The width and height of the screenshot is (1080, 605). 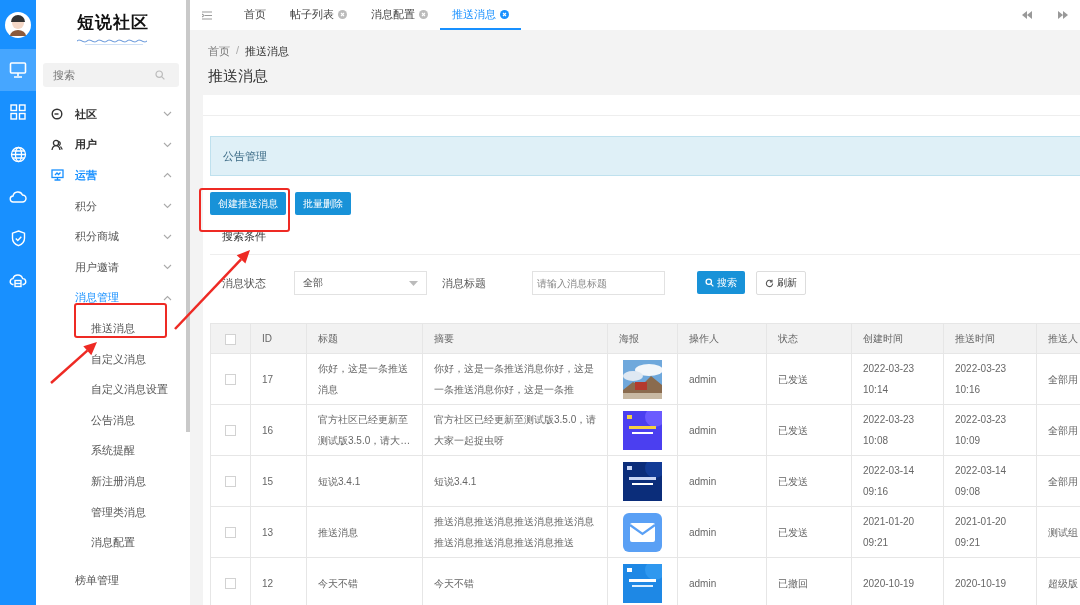 What do you see at coordinates (267, 51) in the screenshot?
I see `breadcrumb-link: 推送消息` at bounding box center [267, 51].